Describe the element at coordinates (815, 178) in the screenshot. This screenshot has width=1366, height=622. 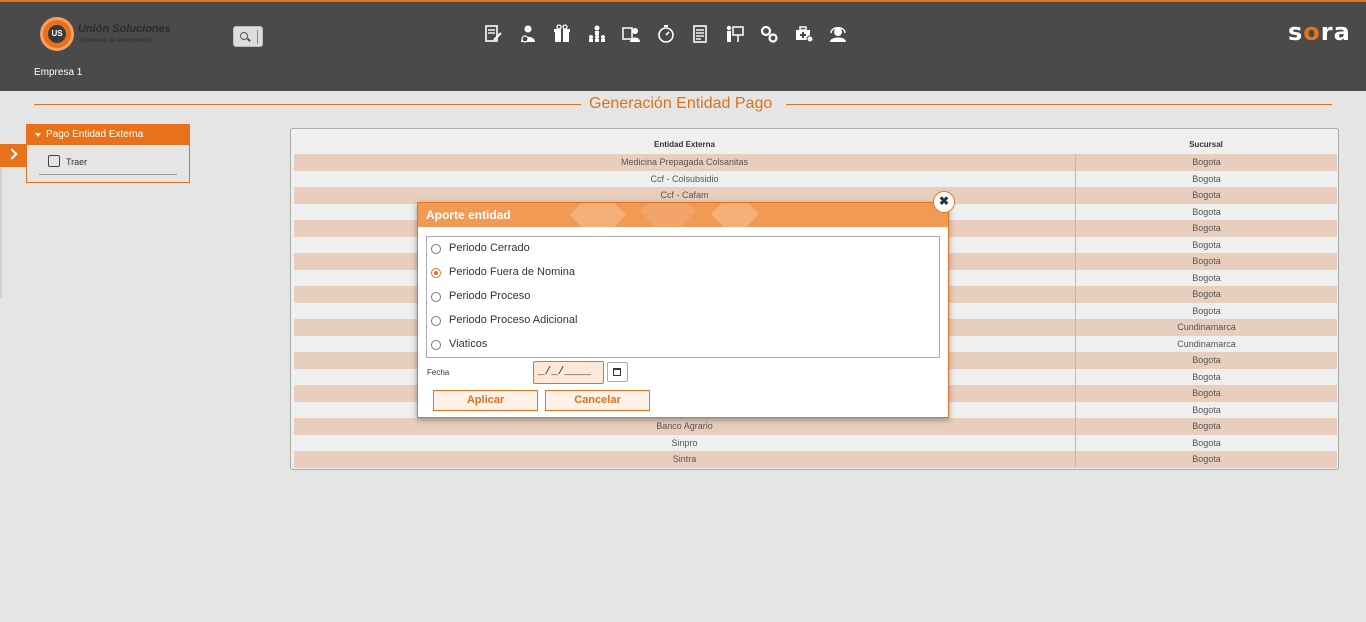
I see `table-row: Ccf - Colsubsidio Bogota` at that location.